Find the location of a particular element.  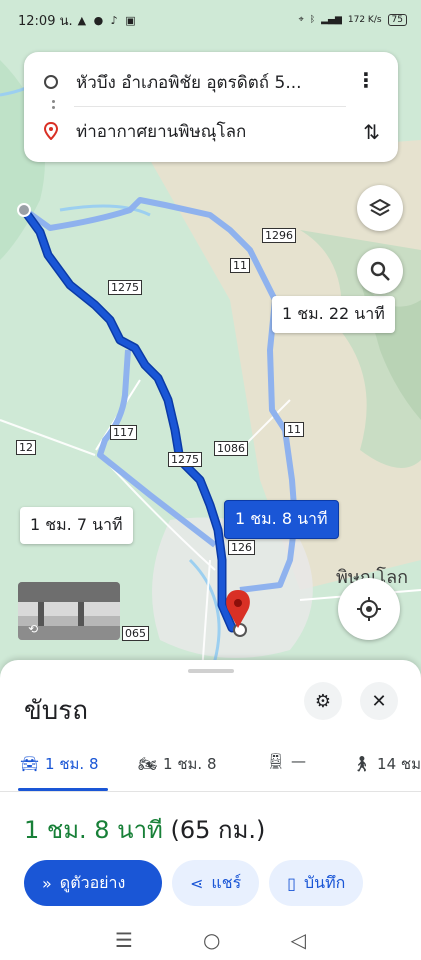

street-view-thumbnail: ⟲ is located at coordinates (69, 611).